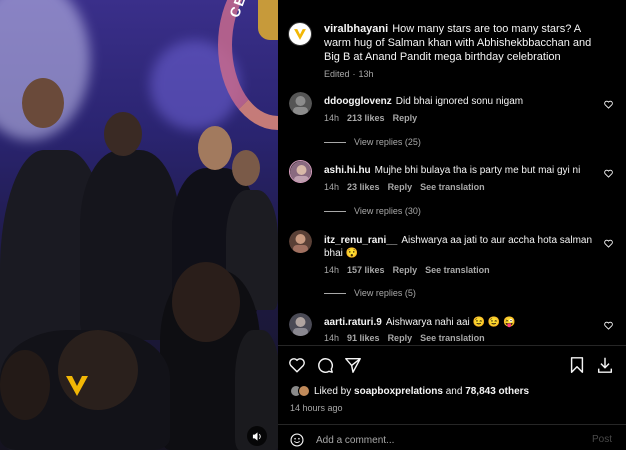 This screenshot has height=450, width=626. Describe the element at coordinates (366, 270) in the screenshot. I see `comment-likes: 157 likes` at that location.